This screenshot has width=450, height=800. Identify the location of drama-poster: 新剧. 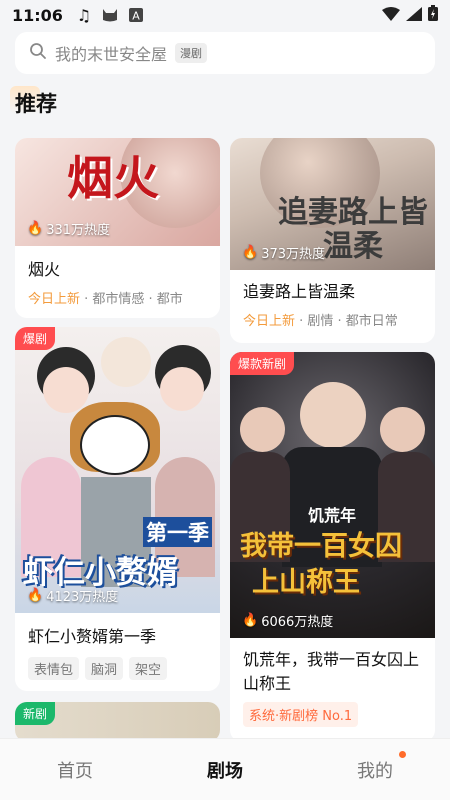
(117, 722).